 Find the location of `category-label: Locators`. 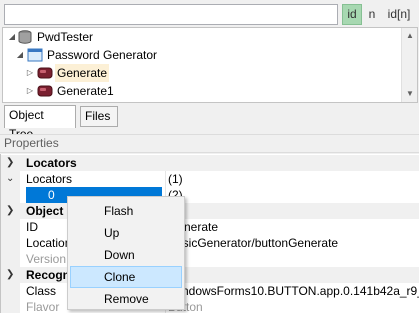

category-label: Locators is located at coordinates (51, 163).